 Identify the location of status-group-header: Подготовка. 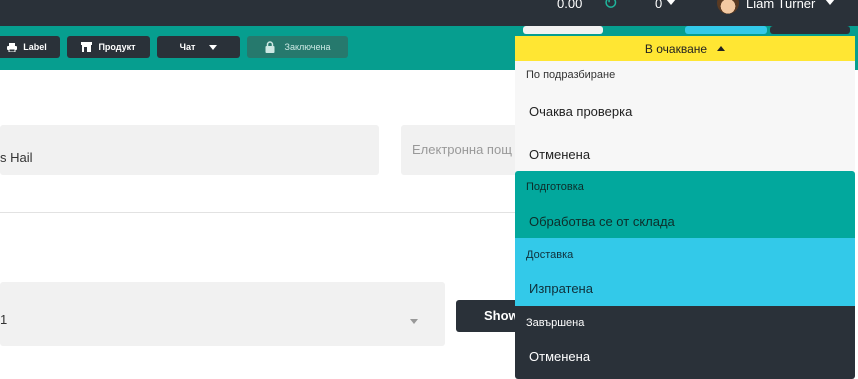
(555, 187).